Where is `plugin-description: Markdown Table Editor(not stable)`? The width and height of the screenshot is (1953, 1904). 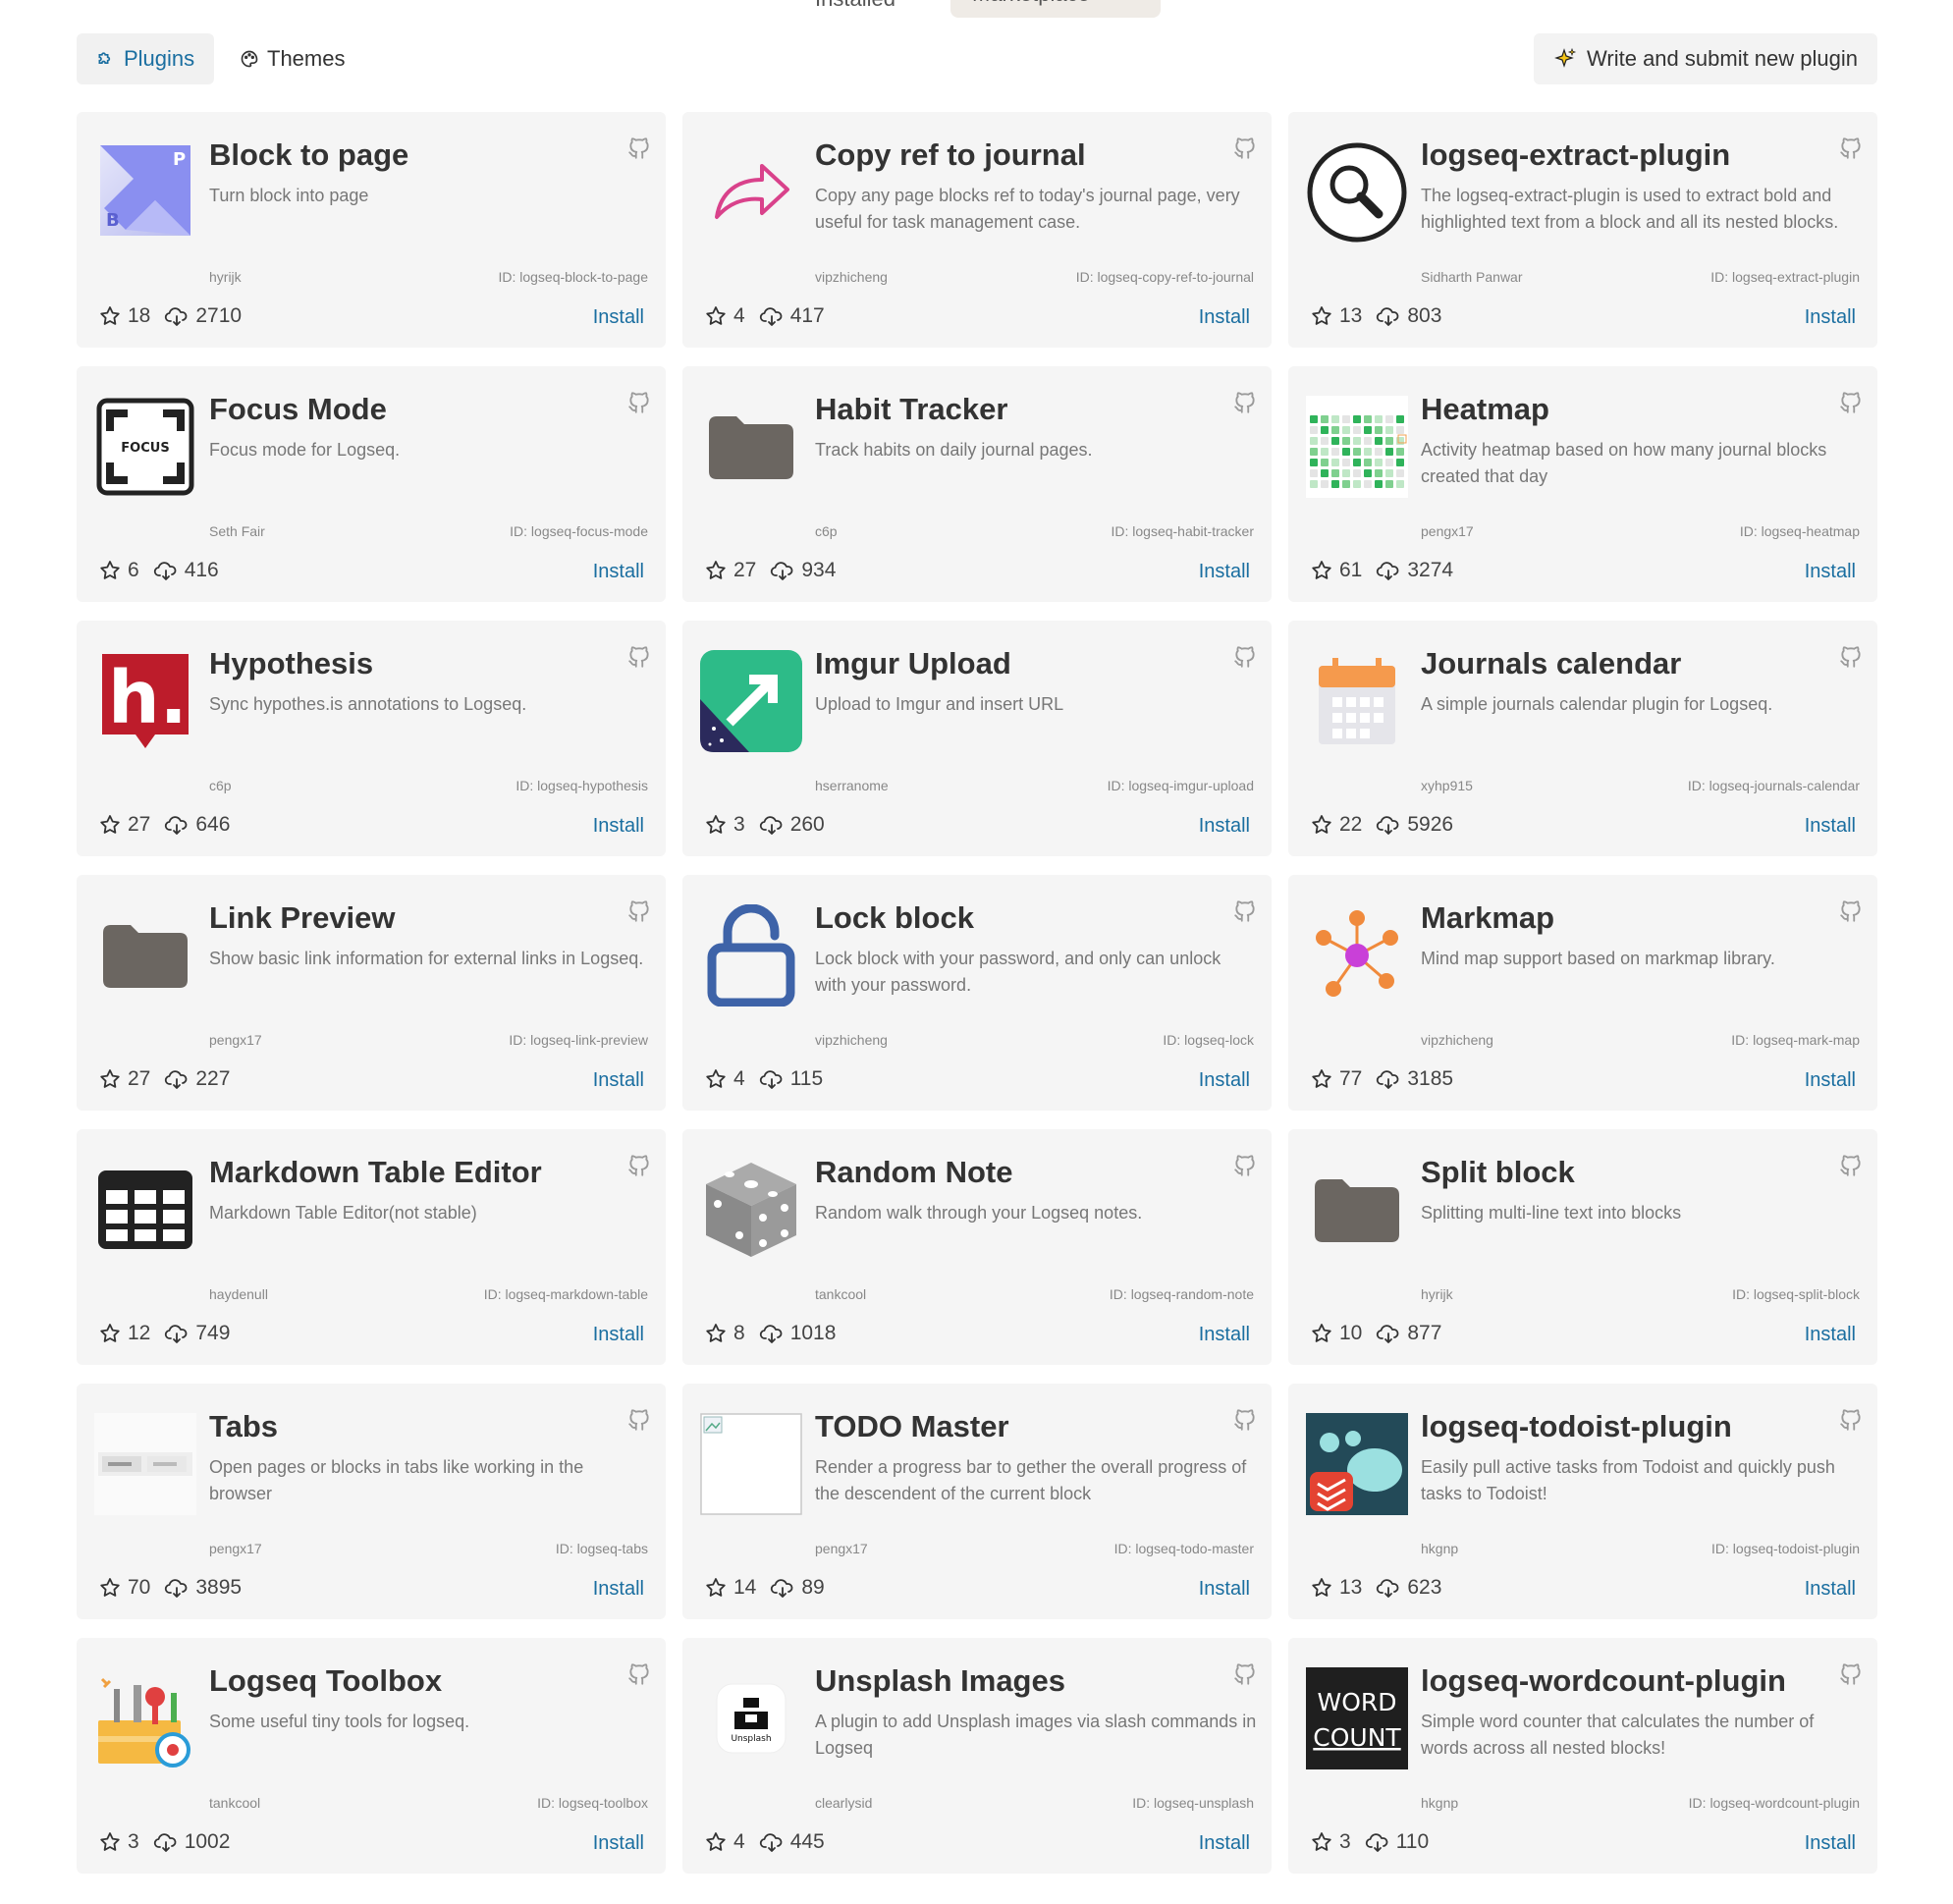
plugin-description: Markdown Table Editor(not stable) is located at coordinates (343, 1213).